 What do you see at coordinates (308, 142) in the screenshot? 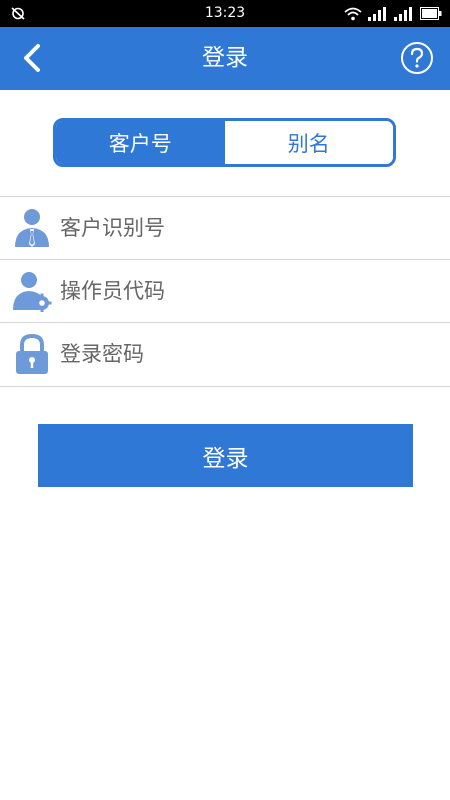
I see `tab-alias: 别名` at bounding box center [308, 142].